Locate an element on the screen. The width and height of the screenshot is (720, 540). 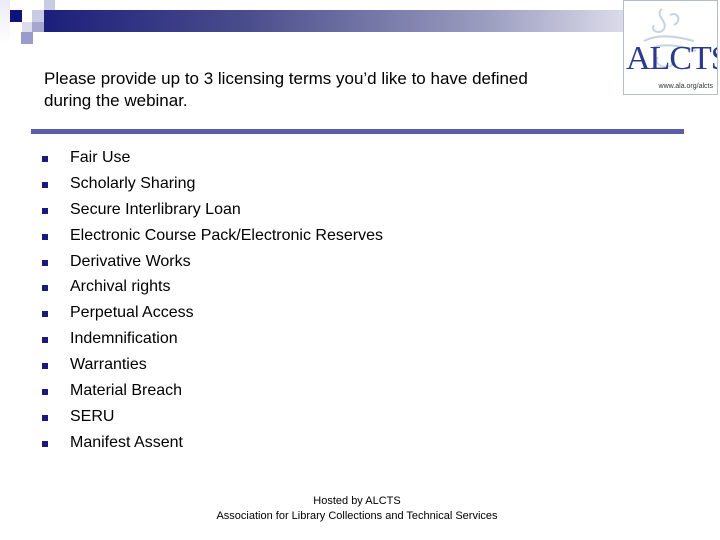
logo-wordmark: ALCTS is located at coordinates (671, 58).